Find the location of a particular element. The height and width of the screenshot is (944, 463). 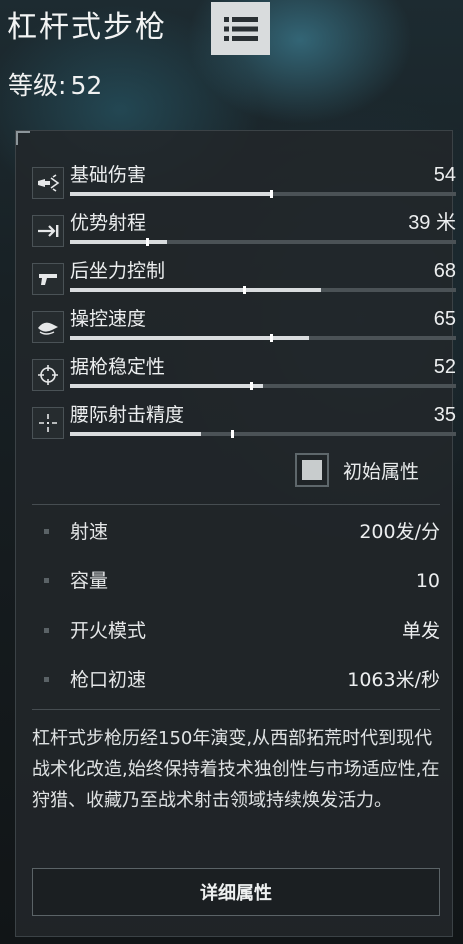

spec-label: 射速 is located at coordinates (89, 532).